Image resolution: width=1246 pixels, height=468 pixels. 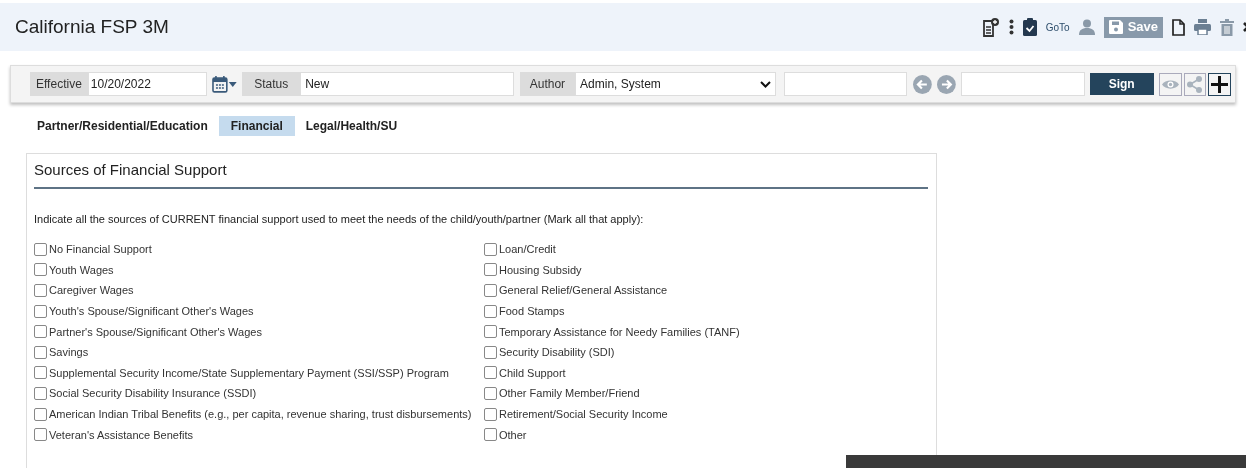 I want to click on add-button, so click(x=1219, y=84).